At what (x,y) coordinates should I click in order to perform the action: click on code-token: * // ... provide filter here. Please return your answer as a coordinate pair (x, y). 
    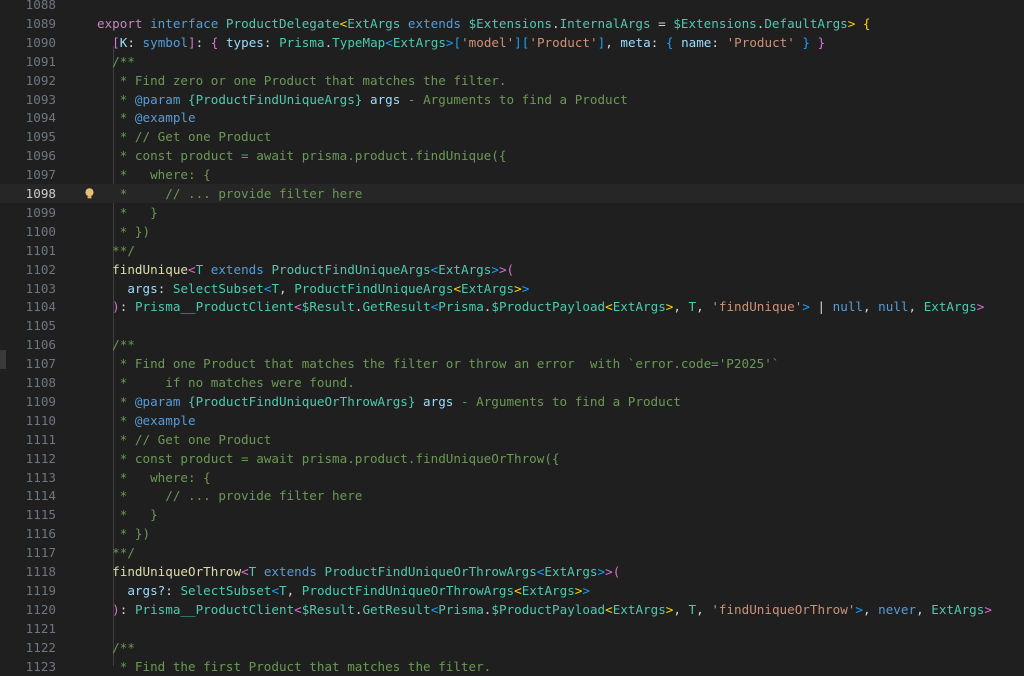
    Looking at the image, I should click on (230, 496).